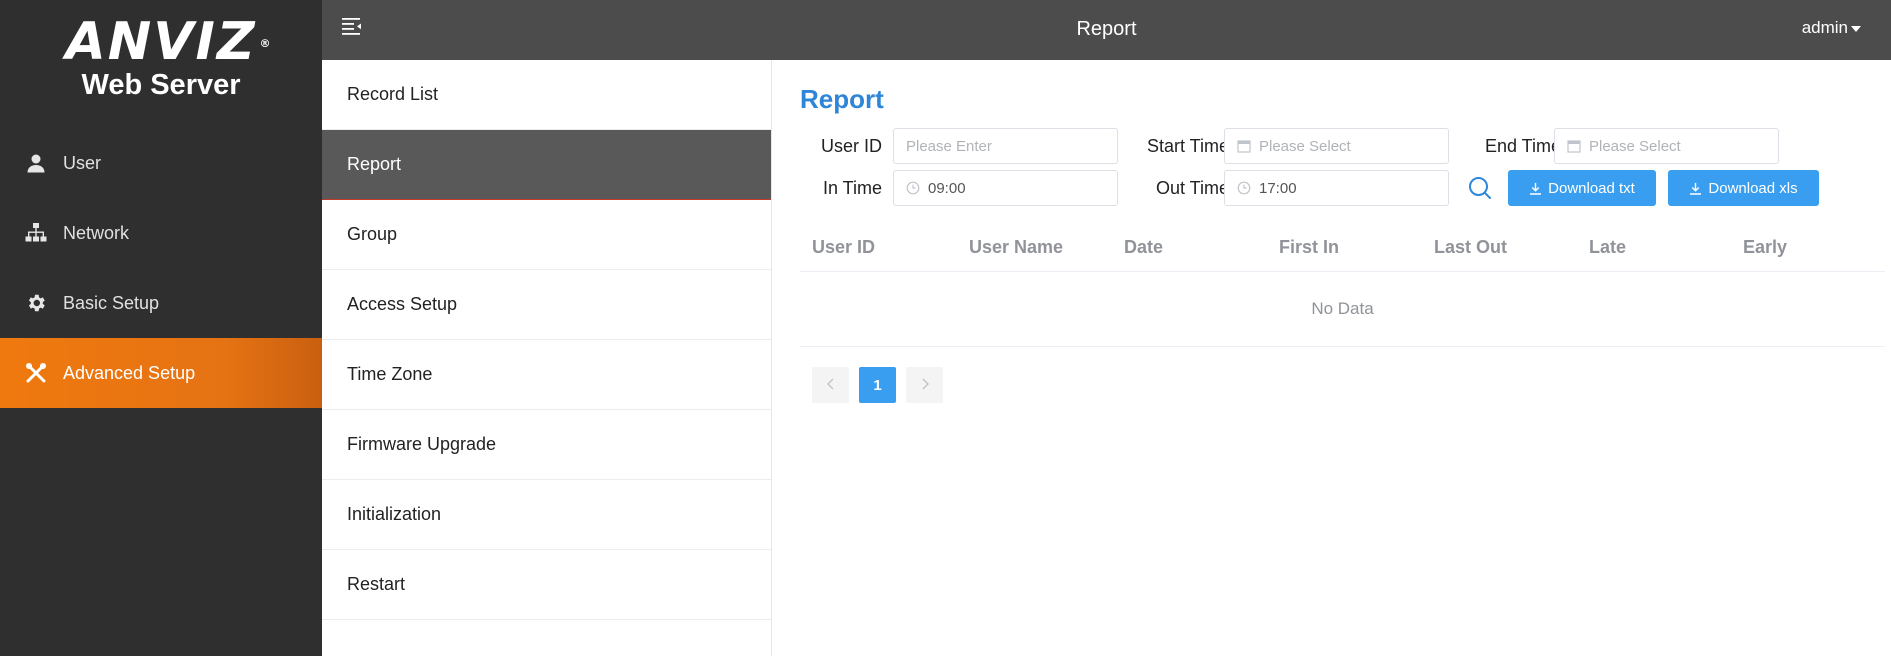 Image resolution: width=1891 pixels, height=656 pixels. What do you see at coordinates (1187, 146) in the screenshot?
I see `start-time-label: Start Time` at bounding box center [1187, 146].